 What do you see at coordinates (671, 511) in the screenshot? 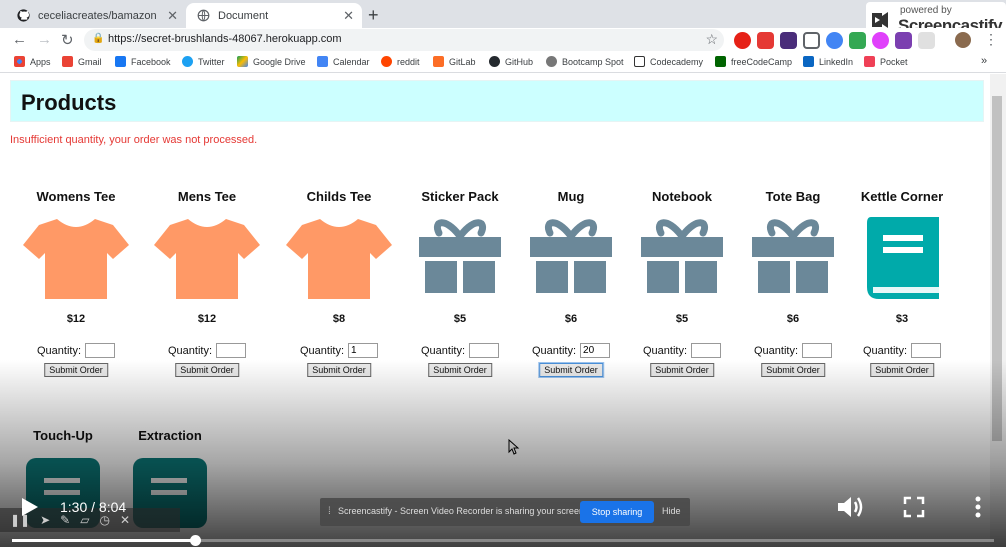
I see `hide-button: Hide` at bounding box center [671, 511].